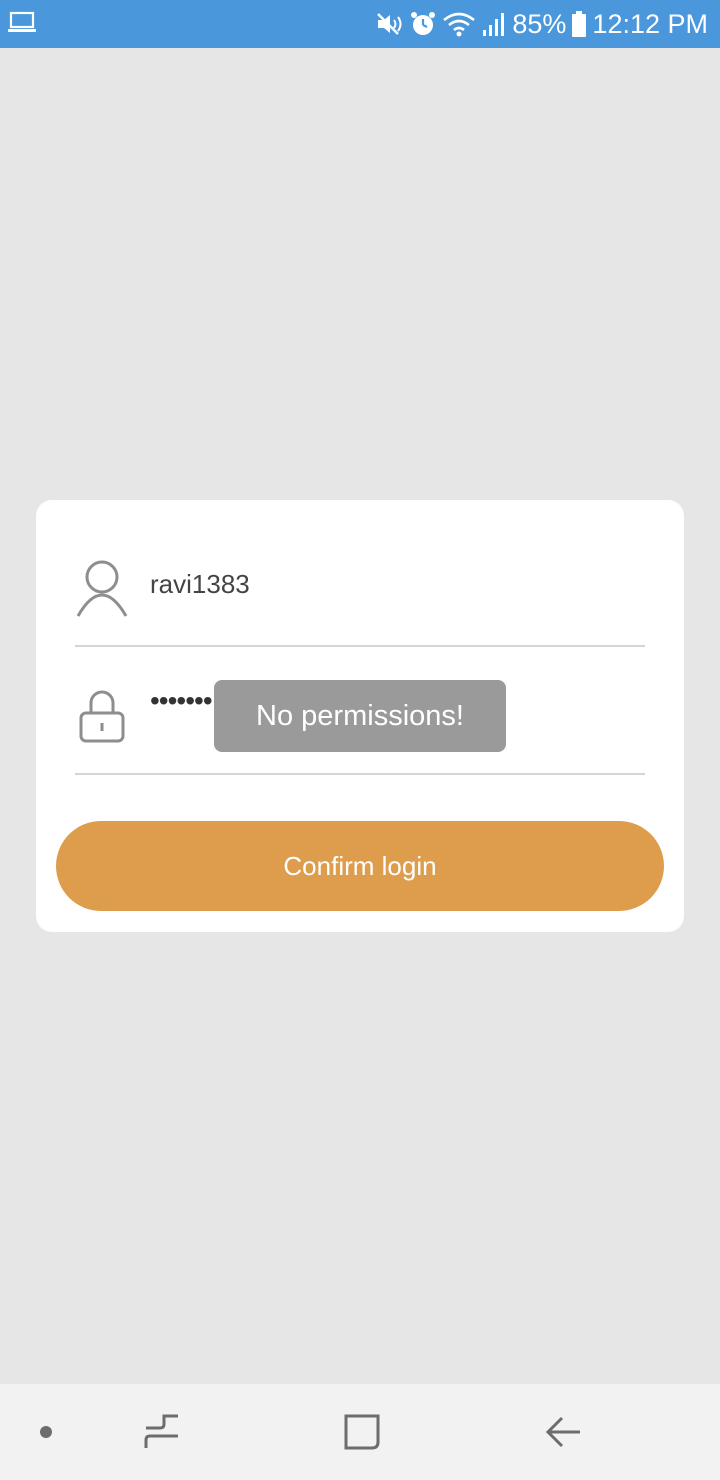 Image resolution: width=720 pixels, height=1480 pixels. I want to click on toast-message: No permissions!, so click(360, 716).